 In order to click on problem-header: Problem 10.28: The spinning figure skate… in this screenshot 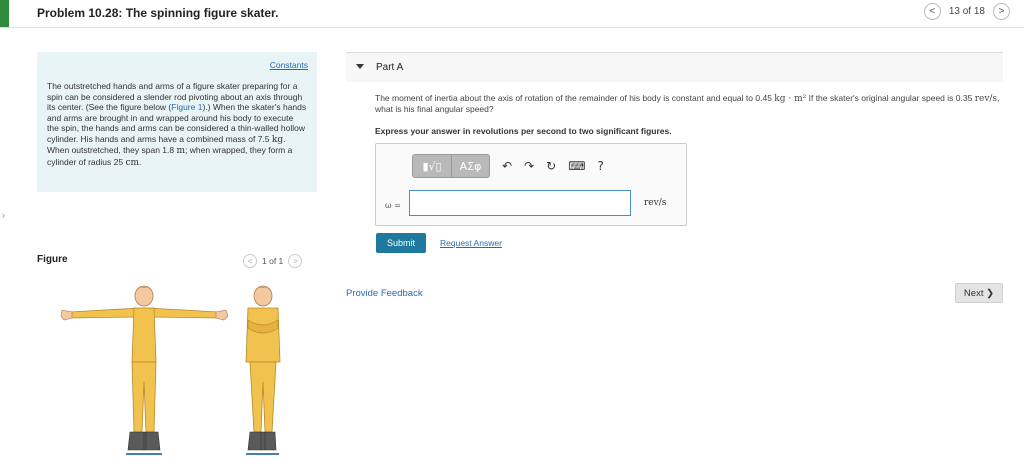, I will do `click(512, 14)`.